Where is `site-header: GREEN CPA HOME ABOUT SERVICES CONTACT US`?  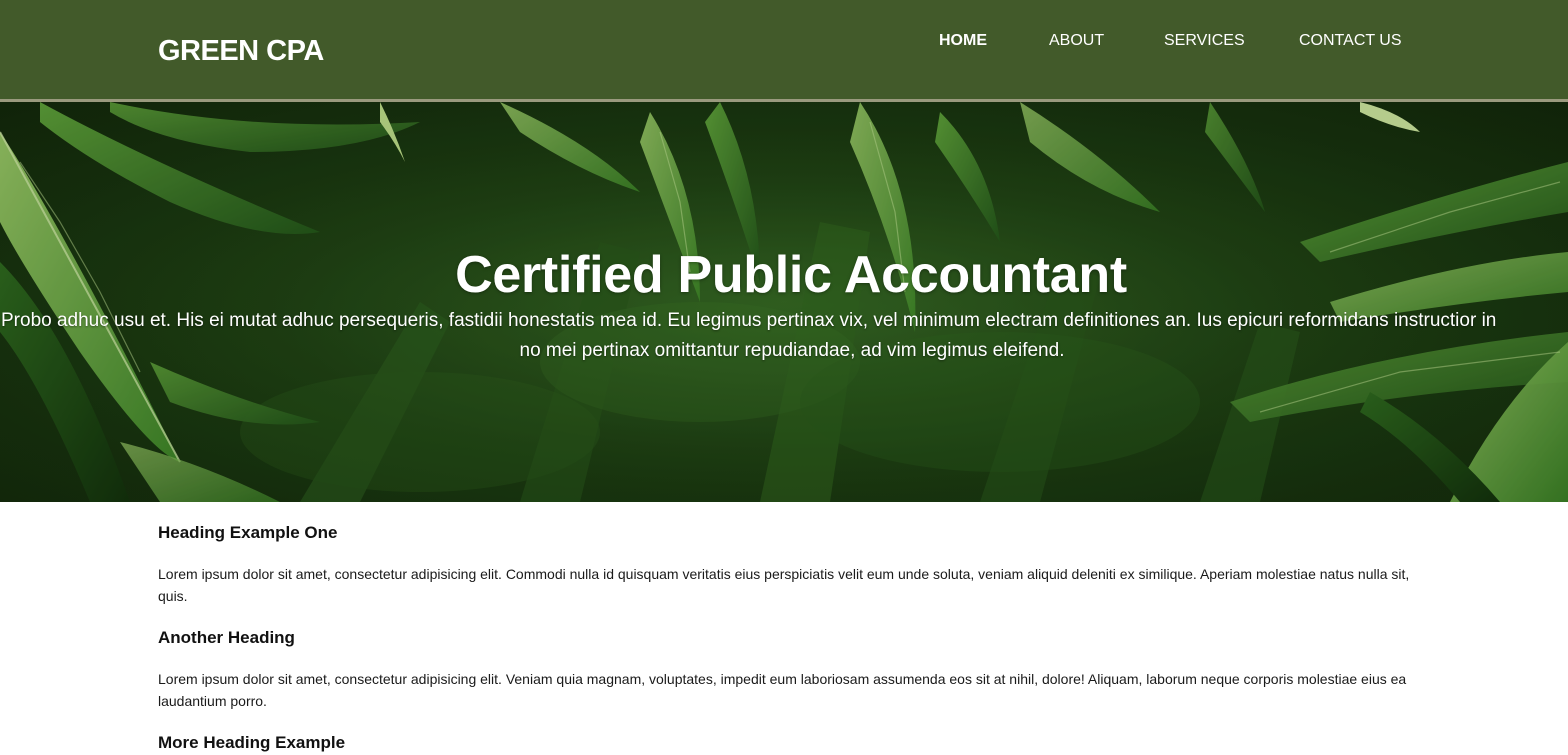
site-header: GREEN CPA HOME ABOUT SERVICES CONTACT US is located at coordinates (784, 51).